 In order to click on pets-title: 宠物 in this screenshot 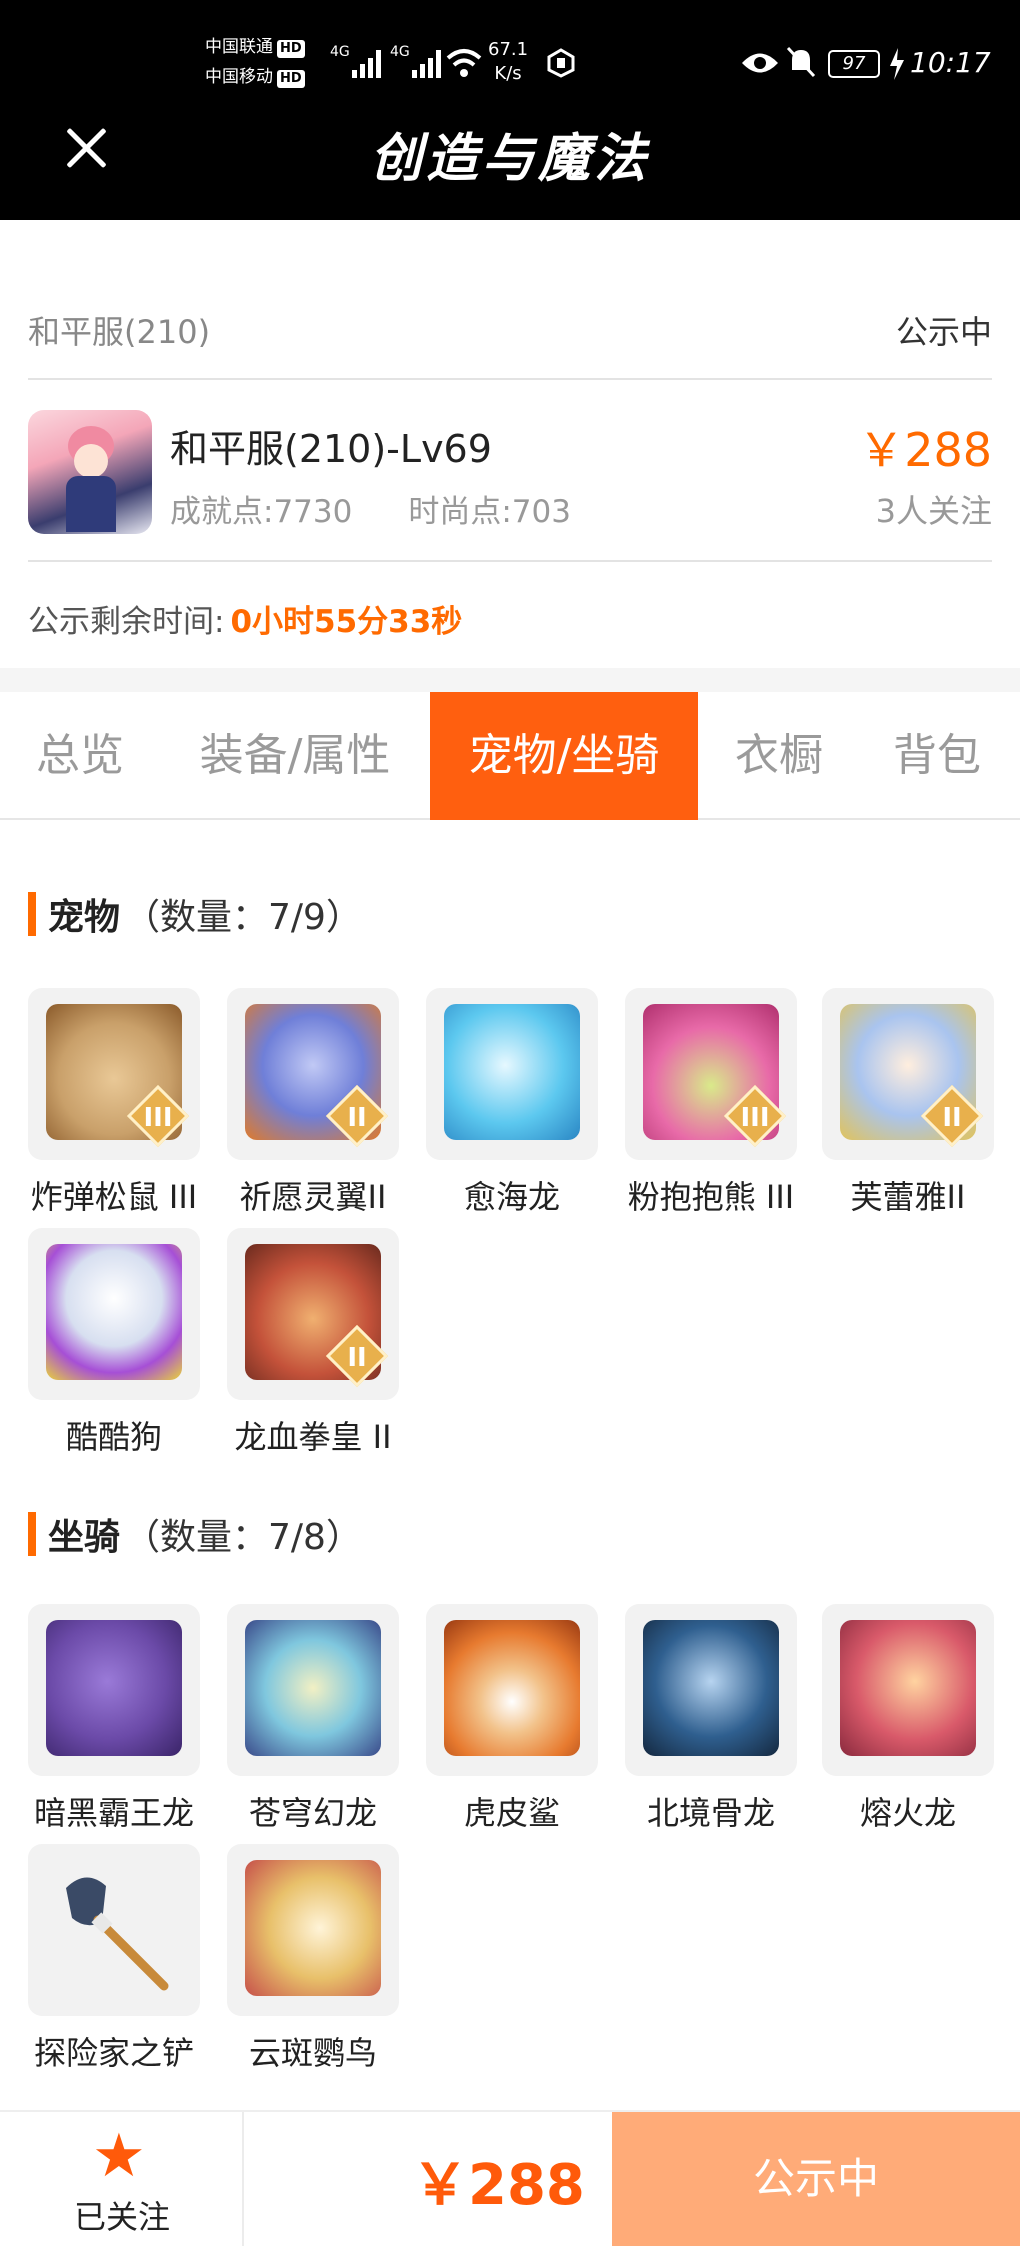, I will do `click(84, 917)`.